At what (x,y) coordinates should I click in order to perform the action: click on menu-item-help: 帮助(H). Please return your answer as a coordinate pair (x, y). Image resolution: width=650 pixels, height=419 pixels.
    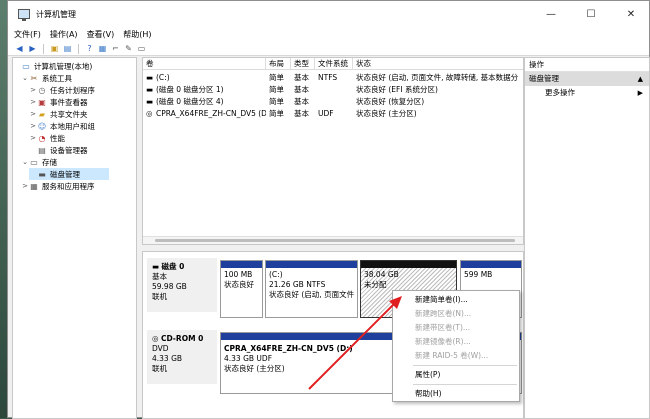
    Looking at the image, I should click on (456, 394).